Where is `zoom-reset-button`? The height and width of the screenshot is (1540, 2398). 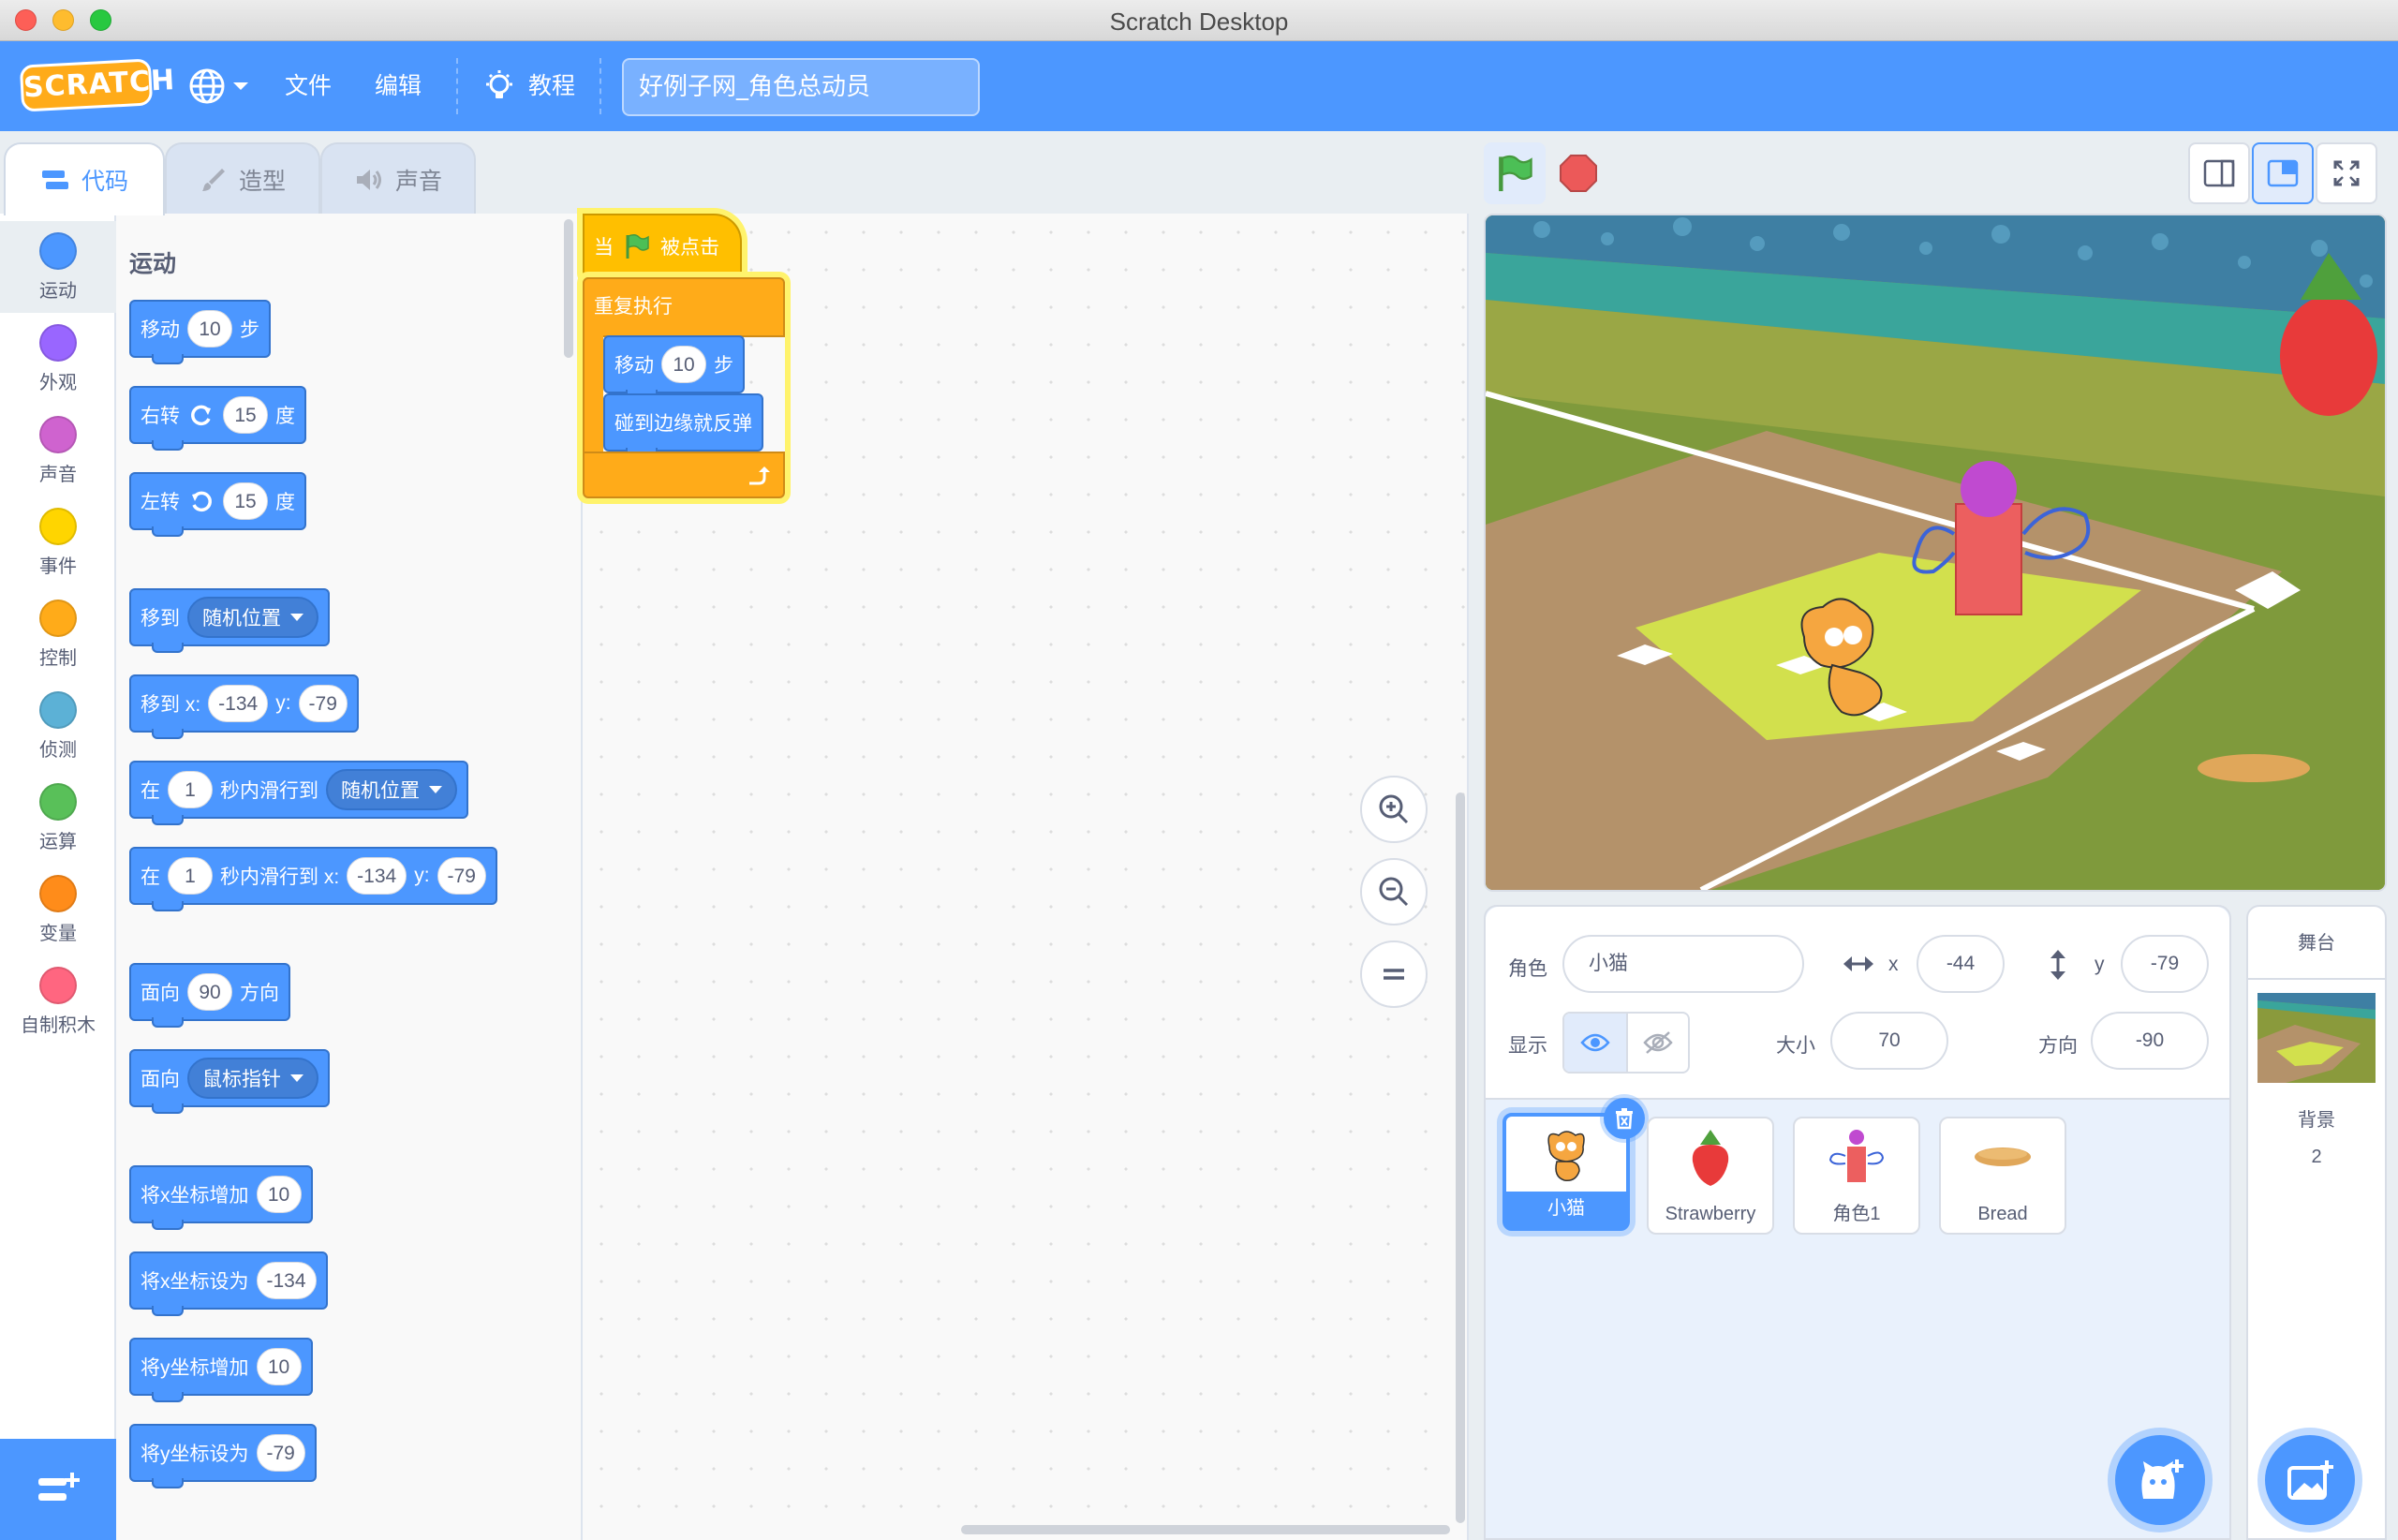
zoom-reset-button is located at coordinates (1394, 974).